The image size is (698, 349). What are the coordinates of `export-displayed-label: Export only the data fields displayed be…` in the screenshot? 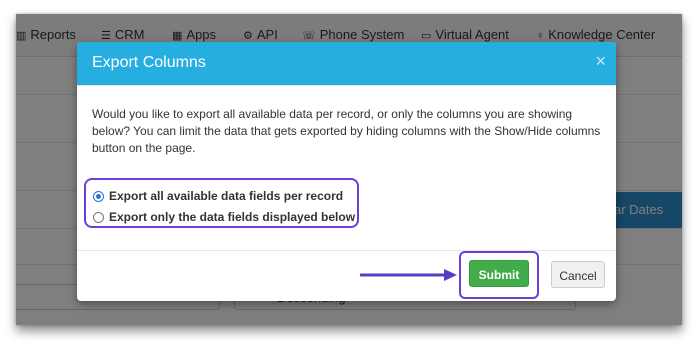 It's located at (232, 217).